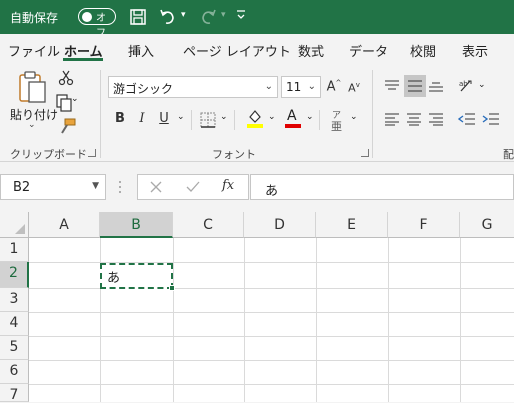 This screenshot has height=403, width=514. Describe the element at coordinates (32, 87) in the screenshot. I see `paste-icon` at that location.